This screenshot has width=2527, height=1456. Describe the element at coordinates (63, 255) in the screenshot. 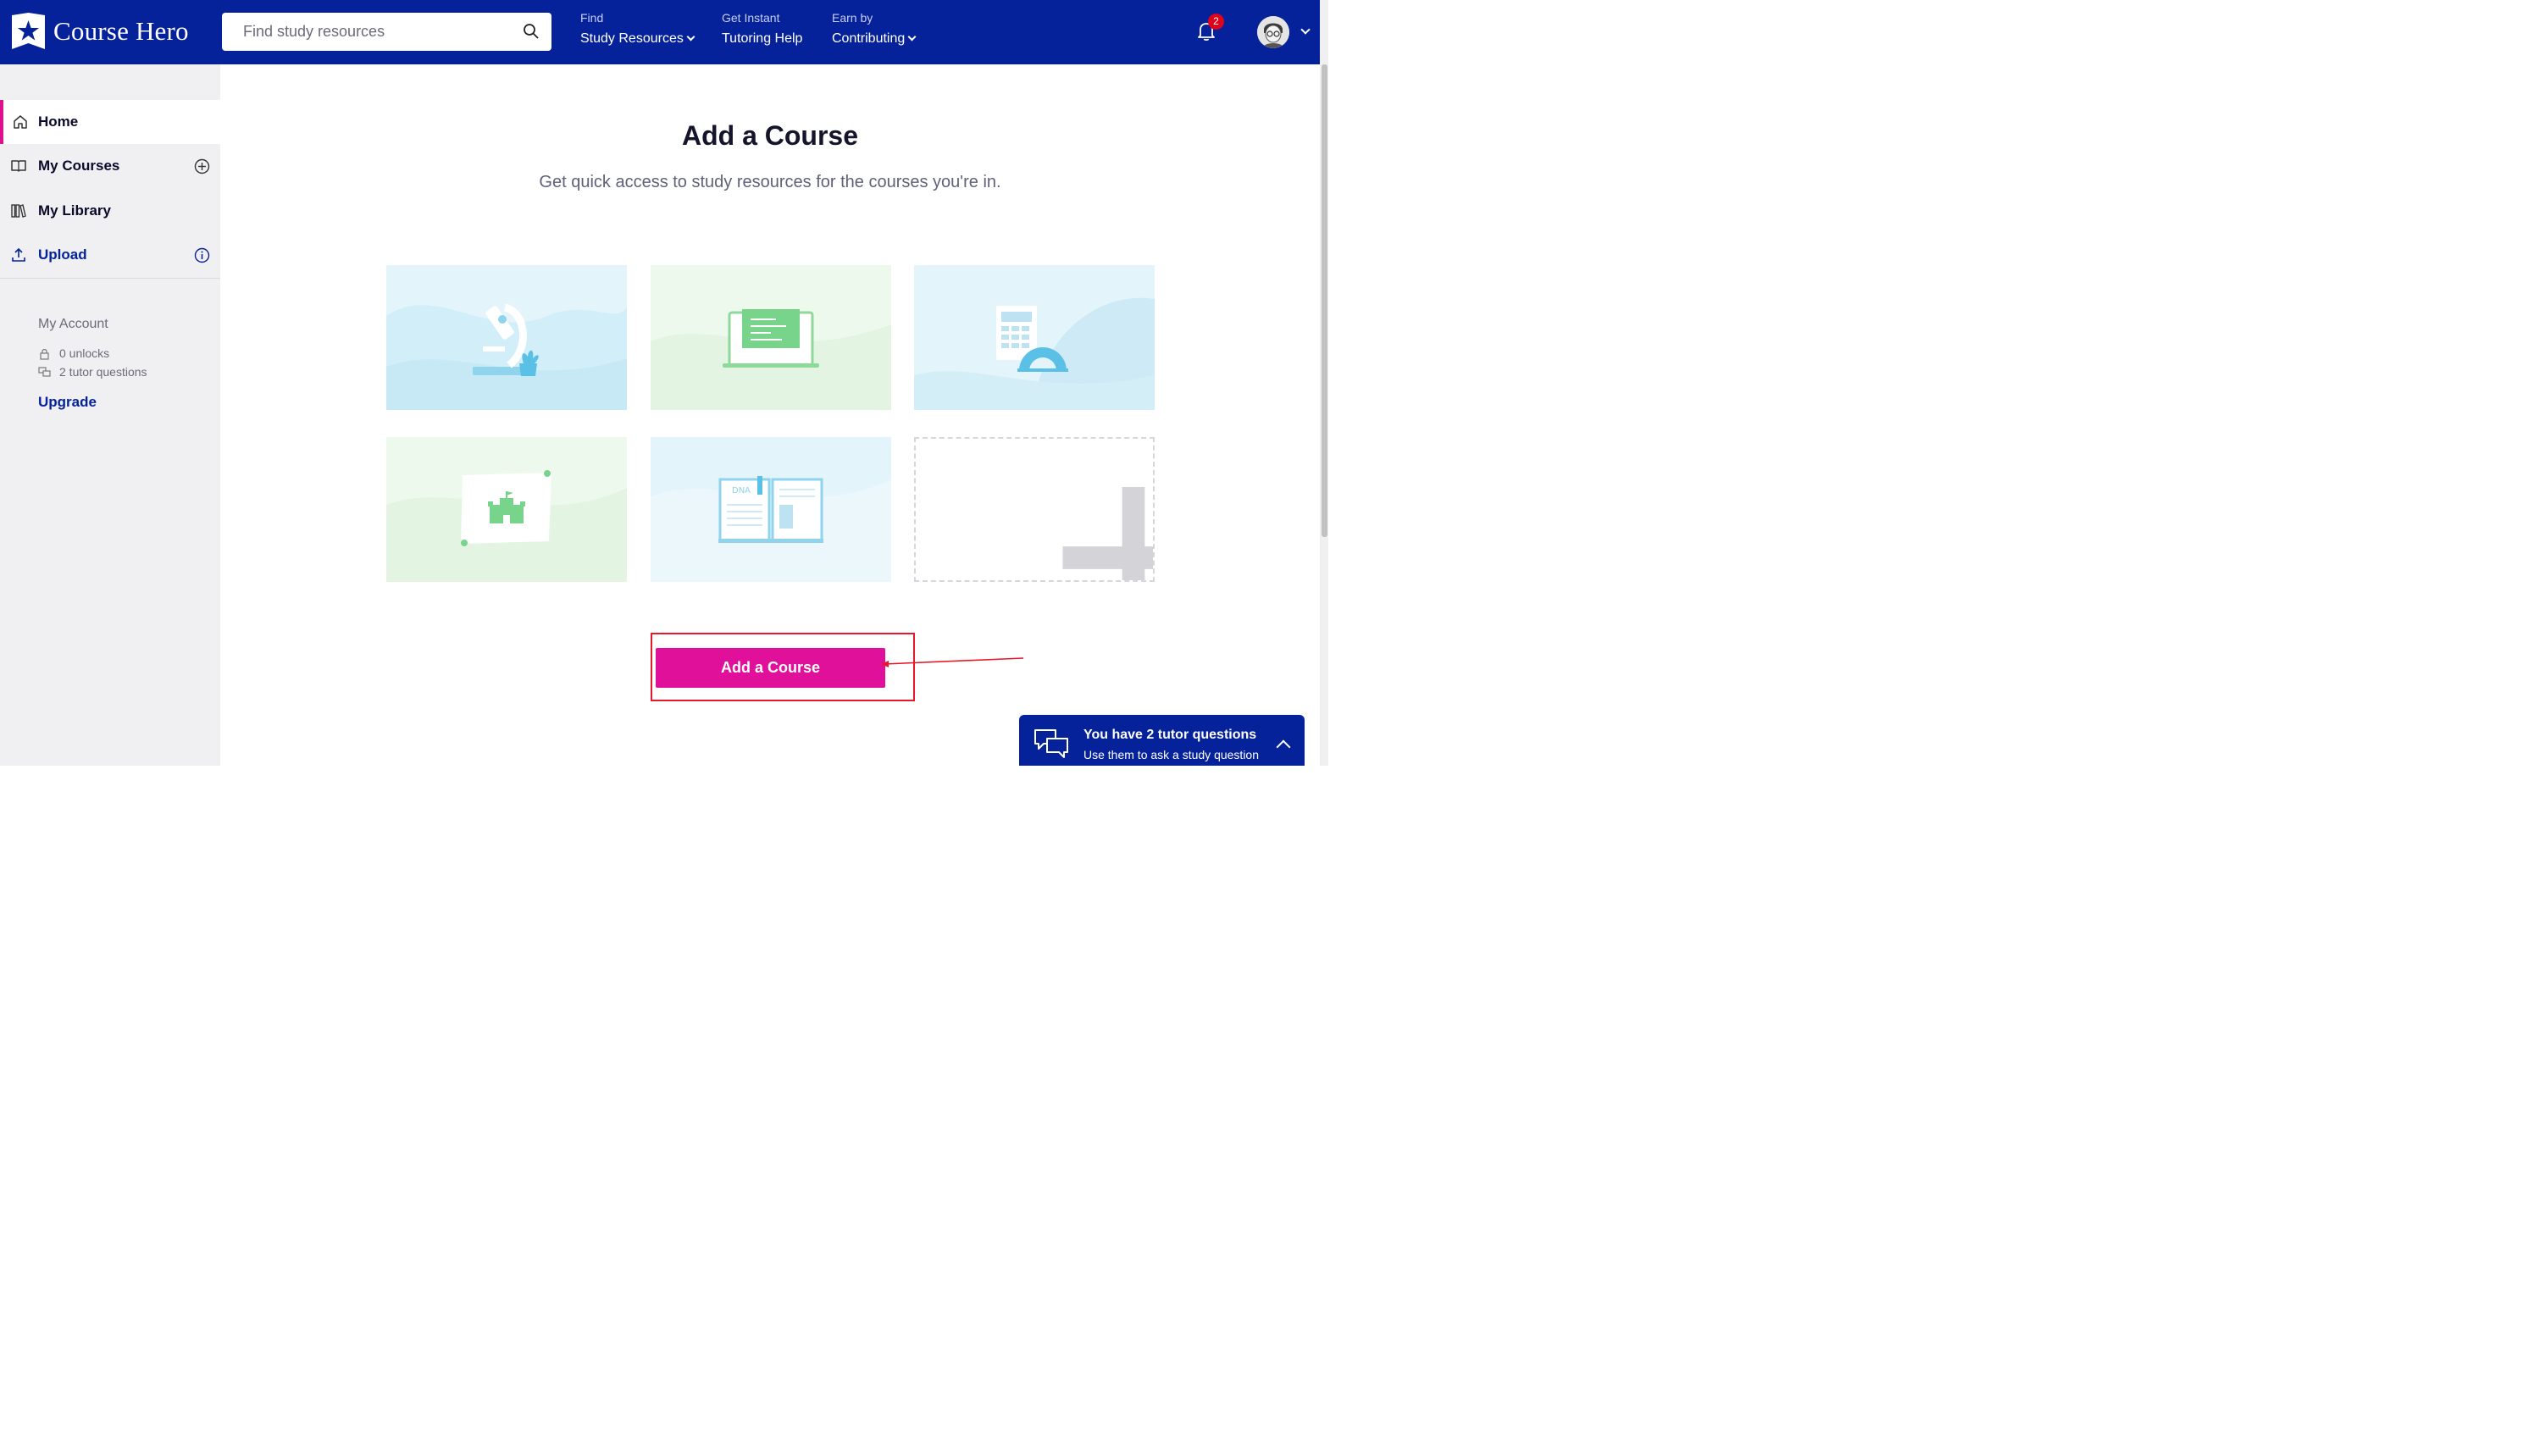

I see `sidebar-item-label: Upload` at that location.